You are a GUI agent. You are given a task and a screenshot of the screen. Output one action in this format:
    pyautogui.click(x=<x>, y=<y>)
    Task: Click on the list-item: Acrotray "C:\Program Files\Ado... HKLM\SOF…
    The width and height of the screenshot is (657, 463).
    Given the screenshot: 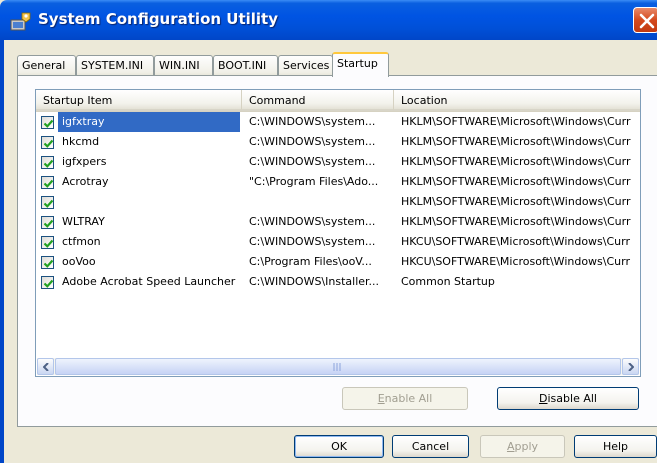 What is the action you would take?
    pyautogui.click(x=338, y=182)
    